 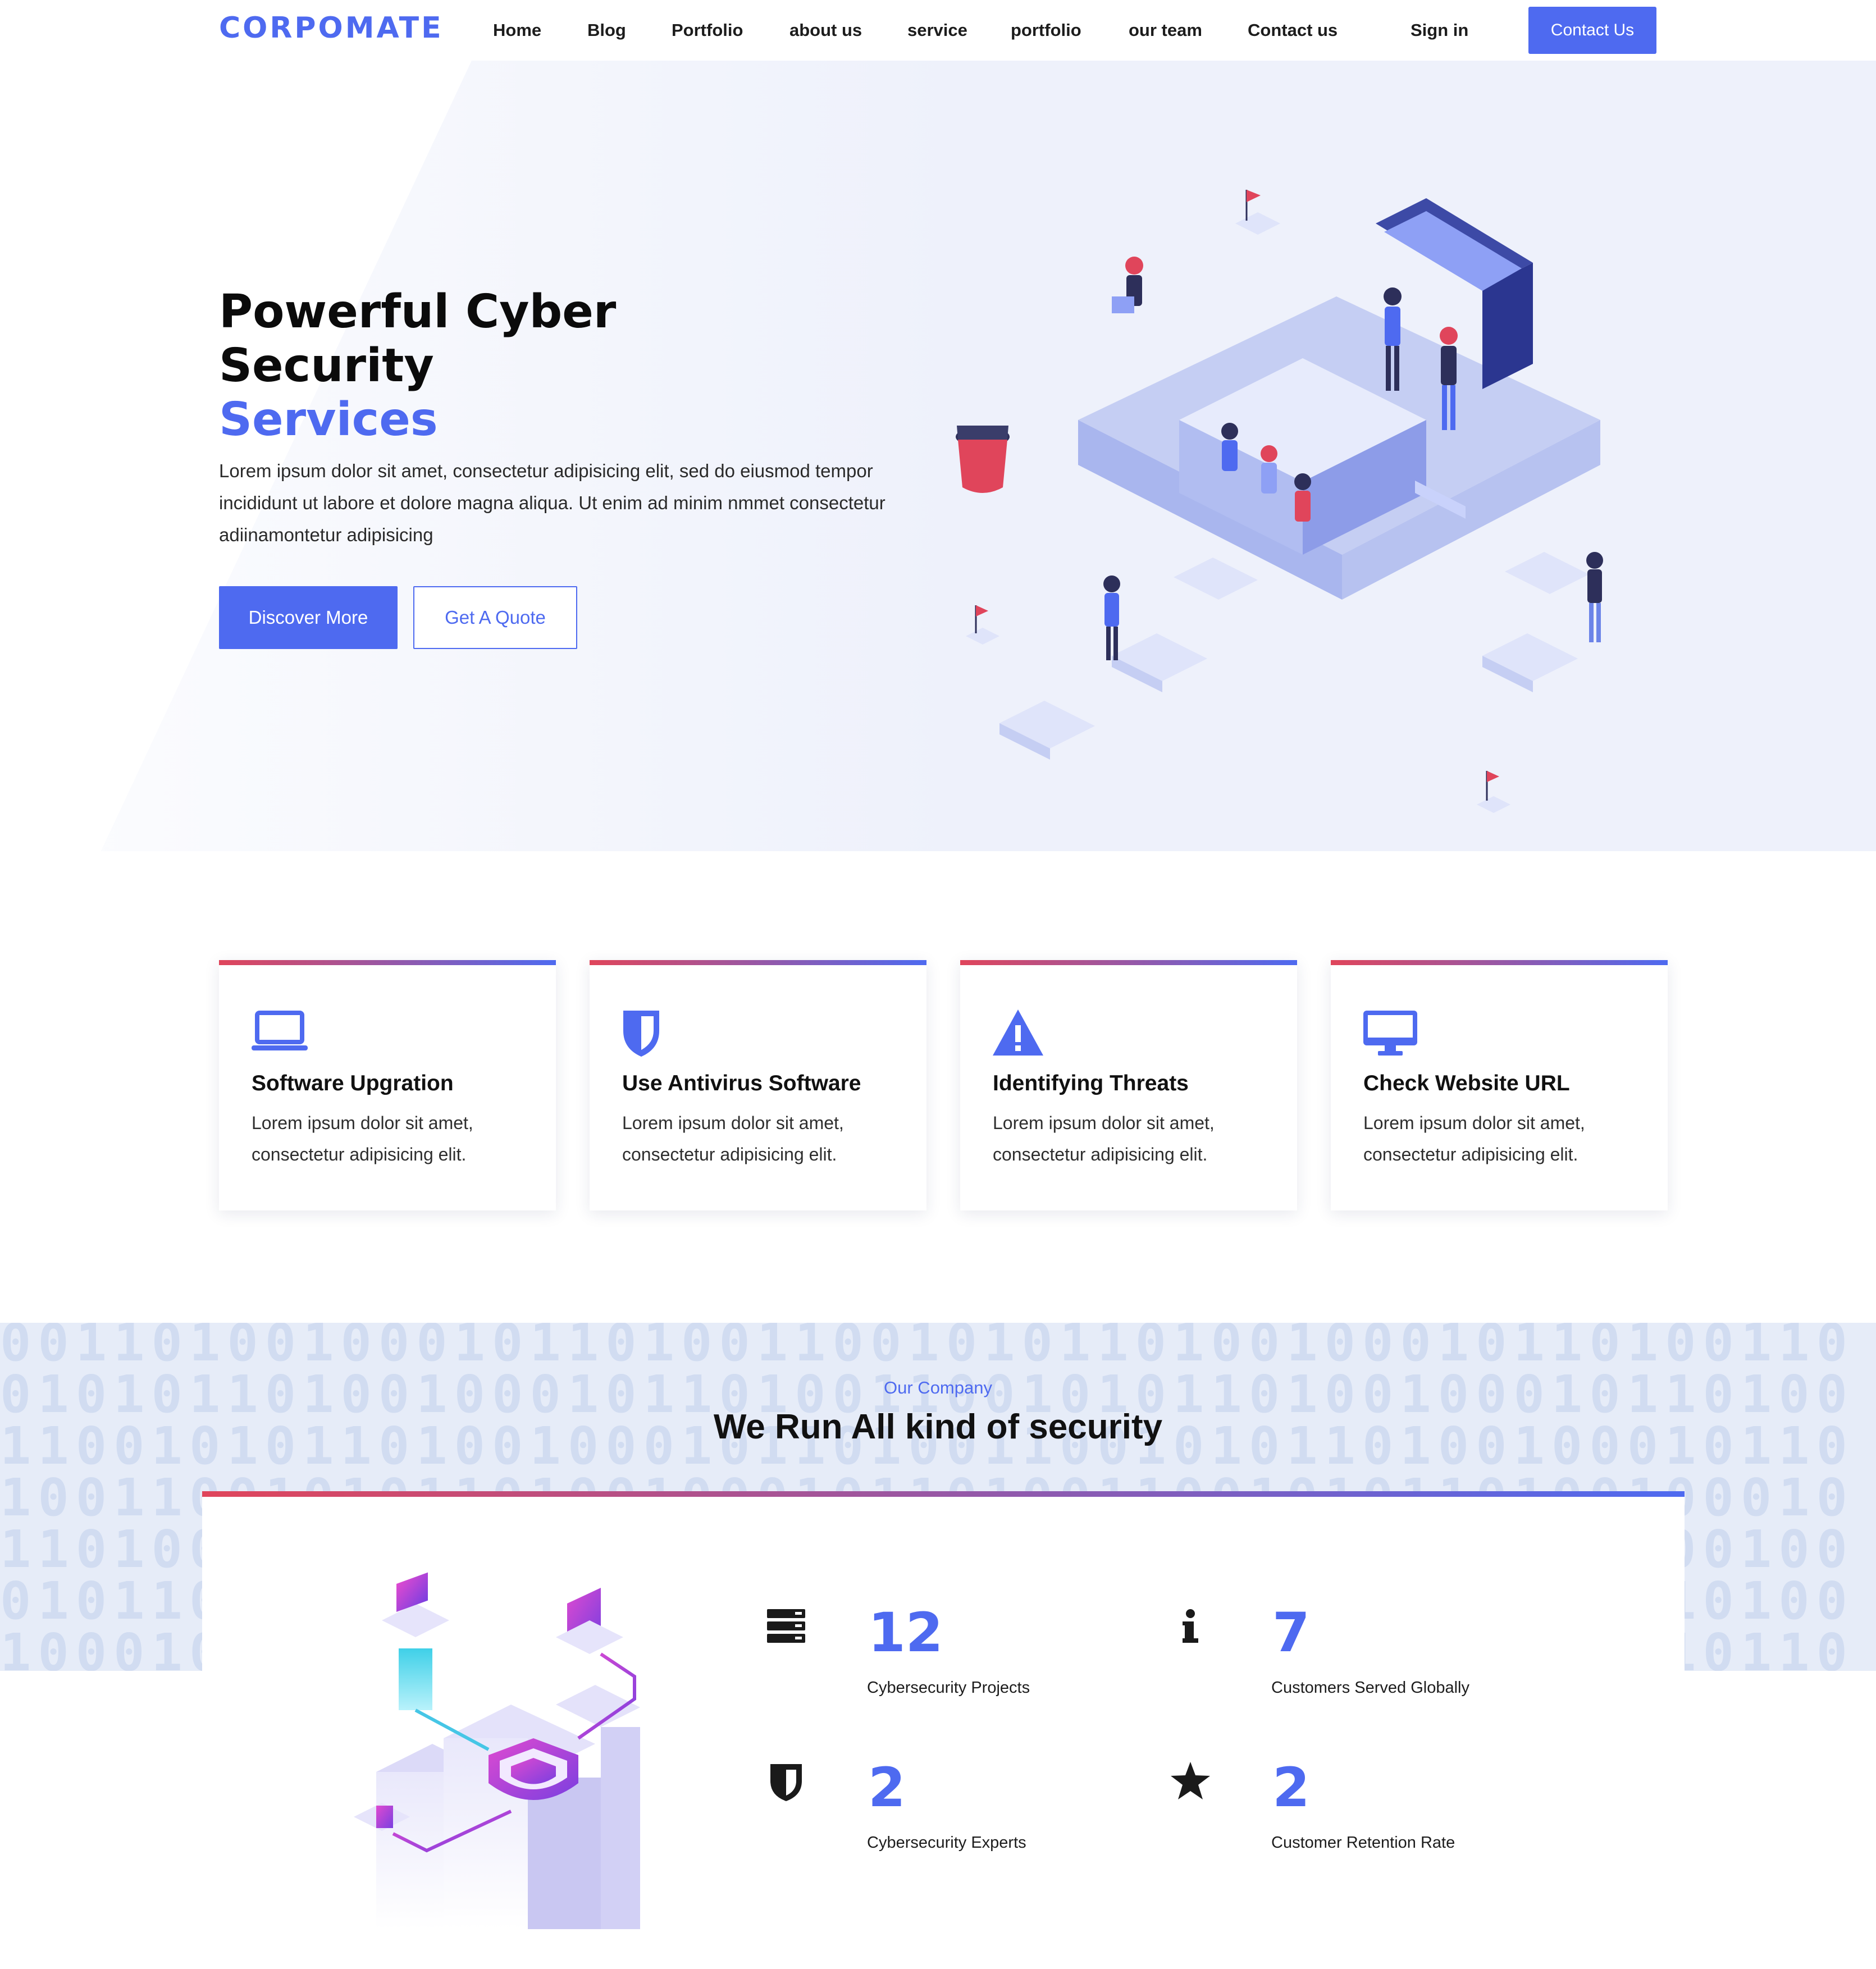 I want to click on get-a-quote-button: Get A Quote, so click(x=495, y=618).